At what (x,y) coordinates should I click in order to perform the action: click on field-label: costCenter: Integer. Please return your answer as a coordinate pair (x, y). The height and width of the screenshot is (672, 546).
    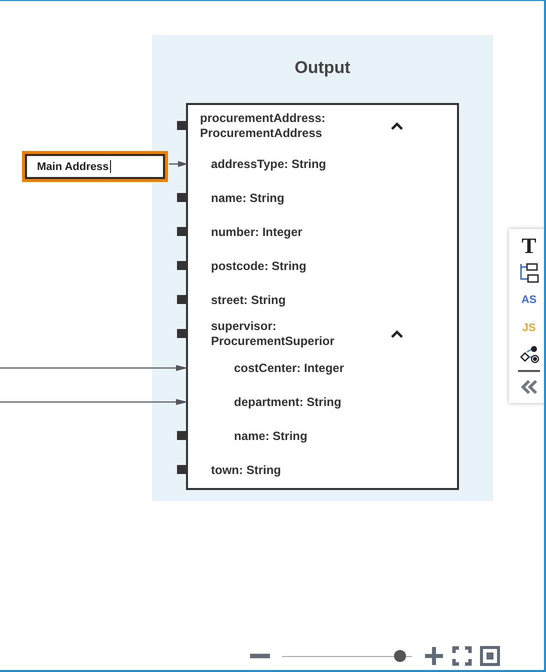
    Looking at the image, I should click on (289, 368).